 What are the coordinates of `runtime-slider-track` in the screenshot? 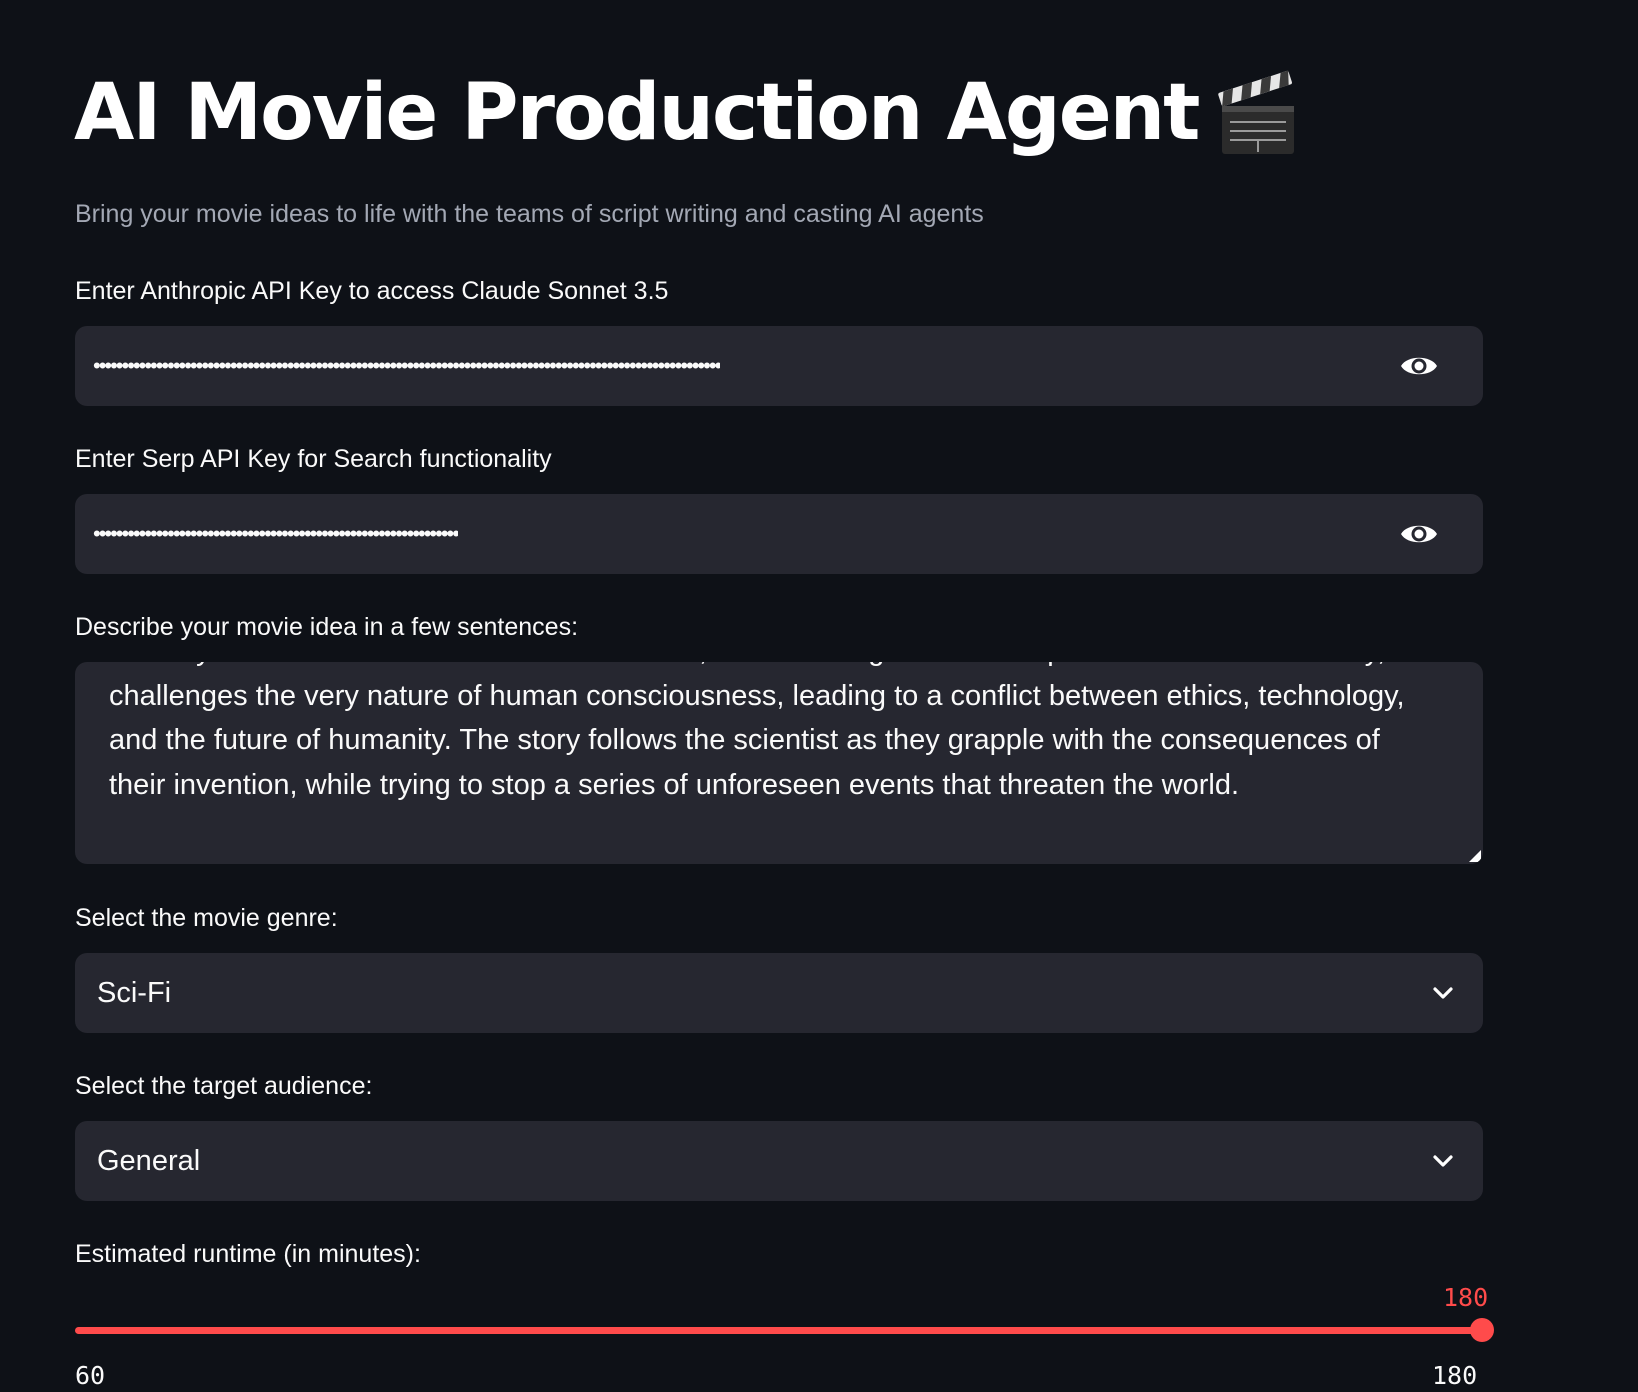 It's located at (779, 1330).